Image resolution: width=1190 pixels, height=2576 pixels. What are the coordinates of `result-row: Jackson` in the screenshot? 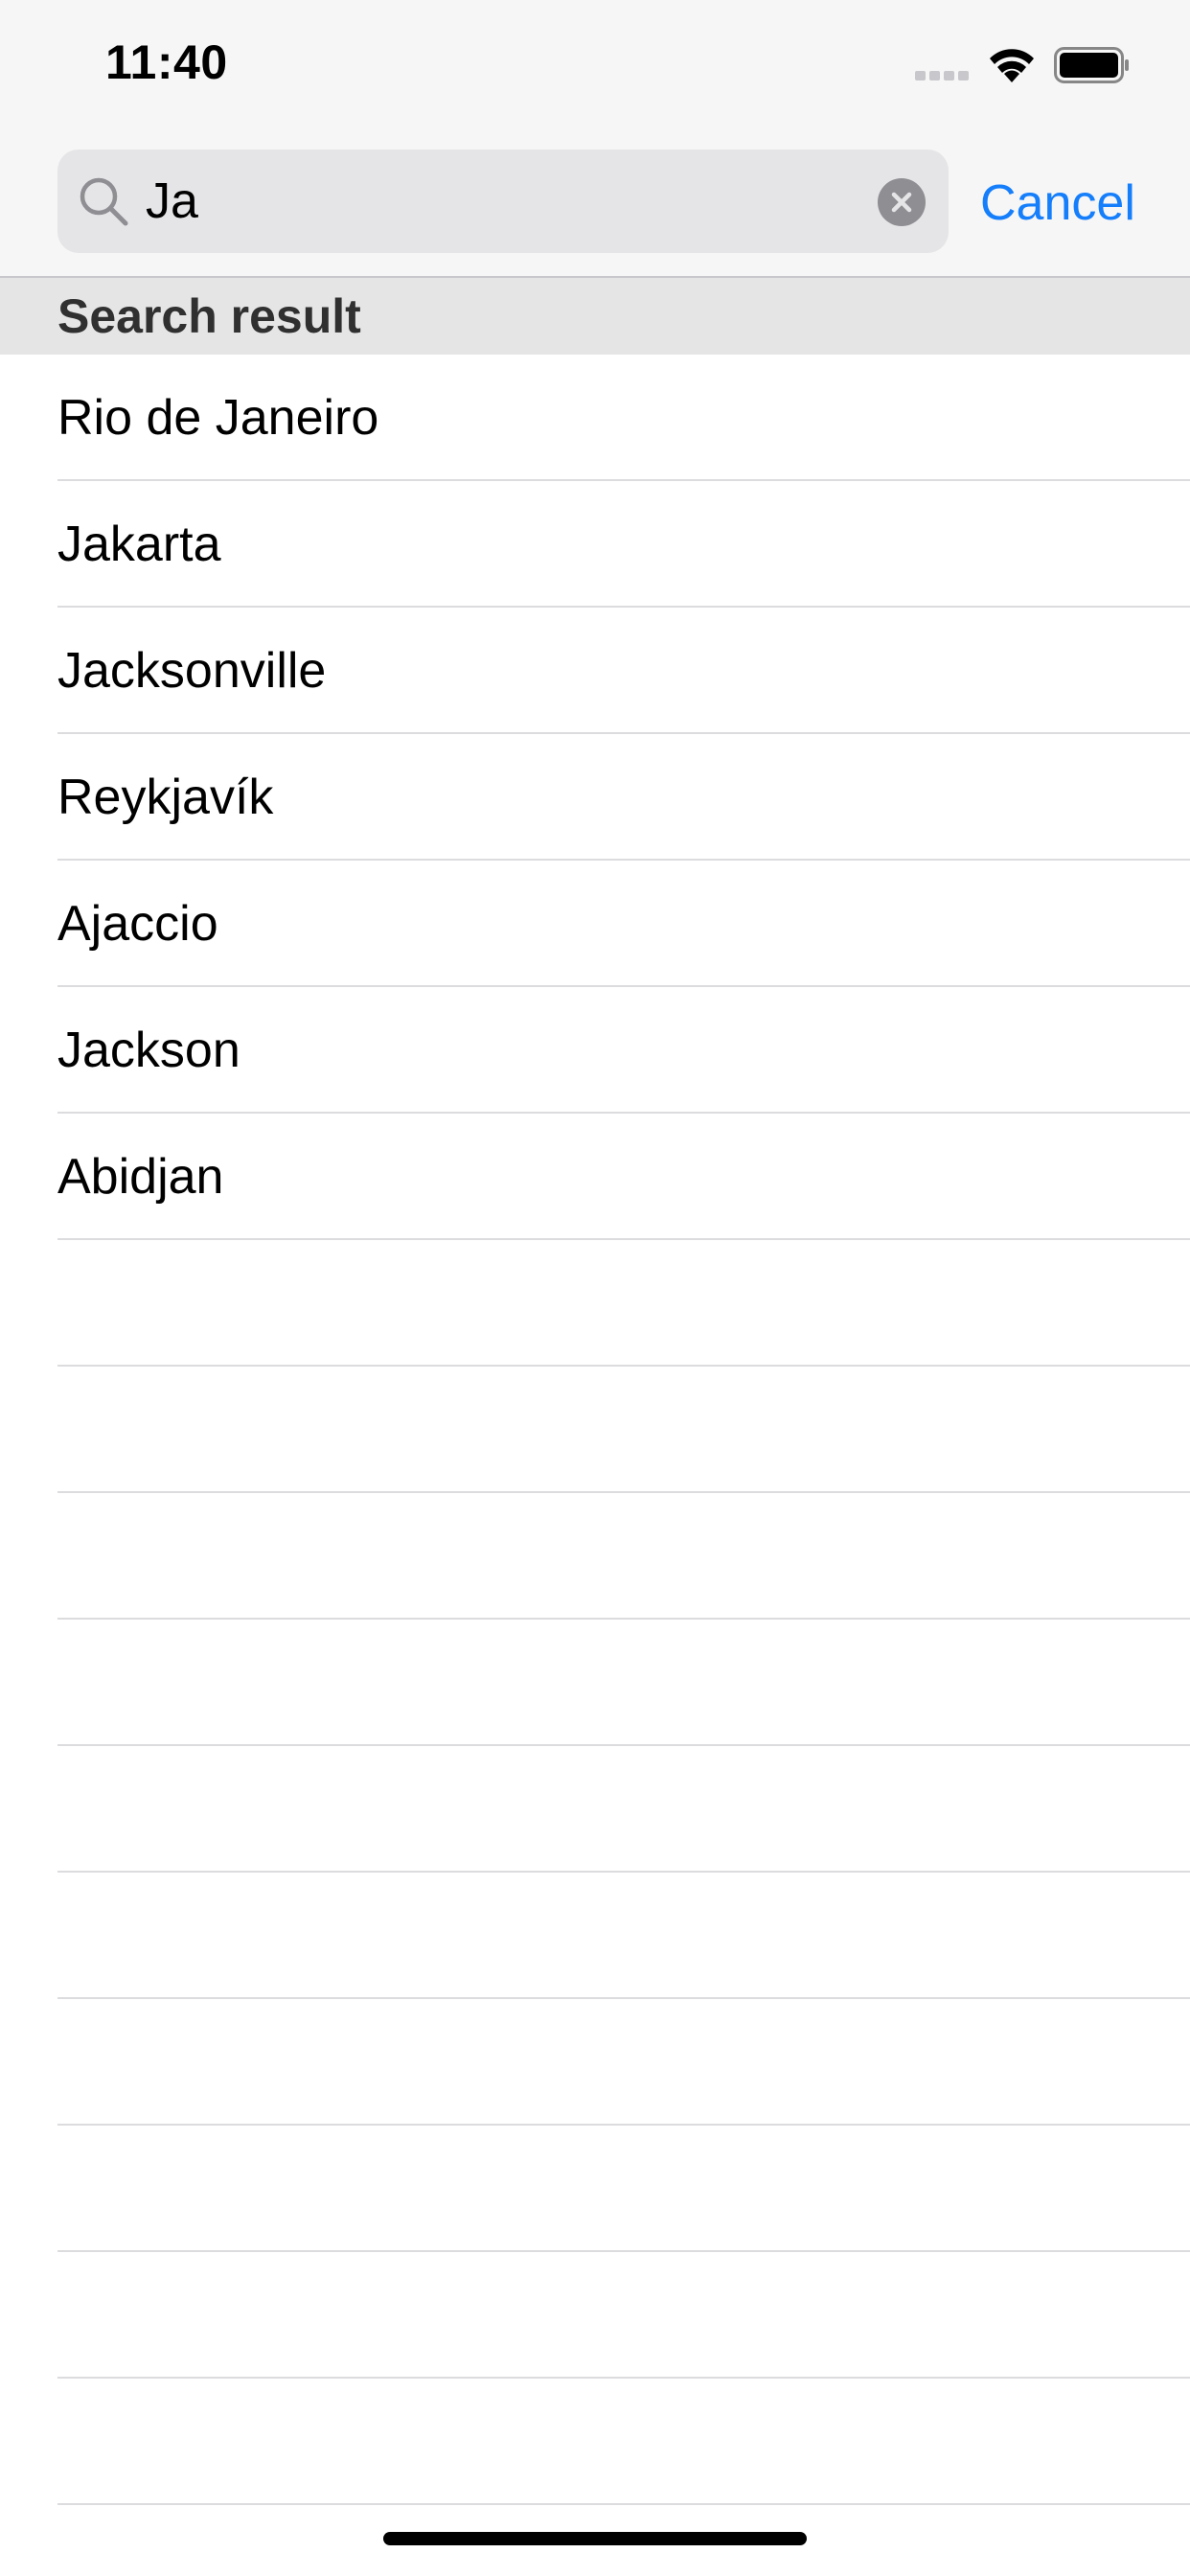 It's located at (595, 1050).